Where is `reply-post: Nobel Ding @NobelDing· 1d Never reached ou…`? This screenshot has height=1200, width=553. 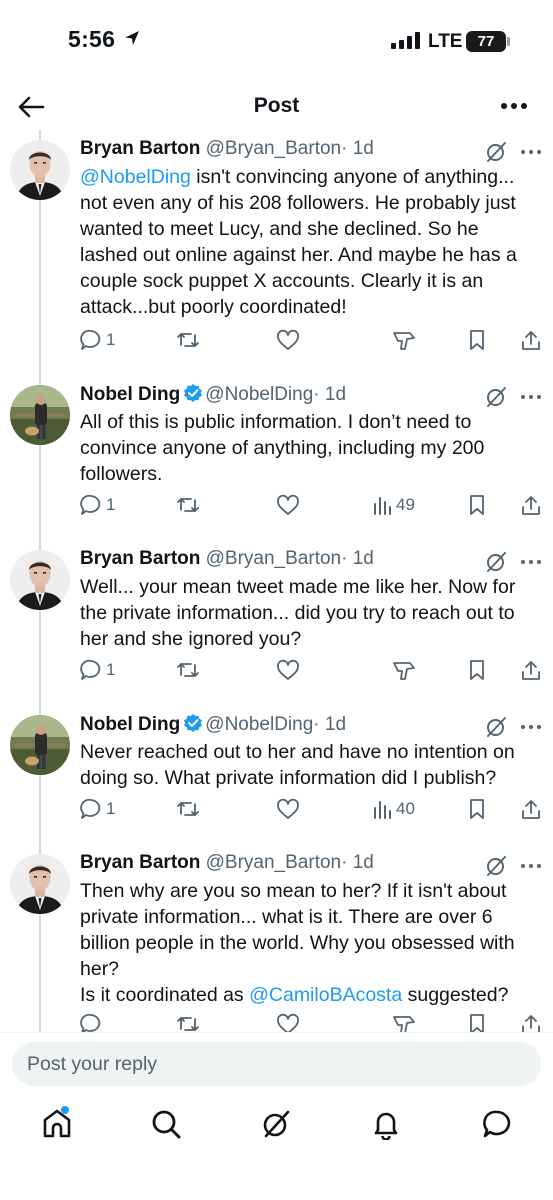
reply-post: Nobel Ding @NobelDing· 1d Never reached ou… is located at coordinates (276, 774).